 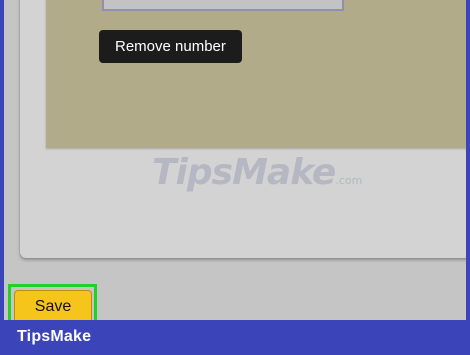 I want to click on remove-number-tooltip: Remove number, so click(x=170, y=46).